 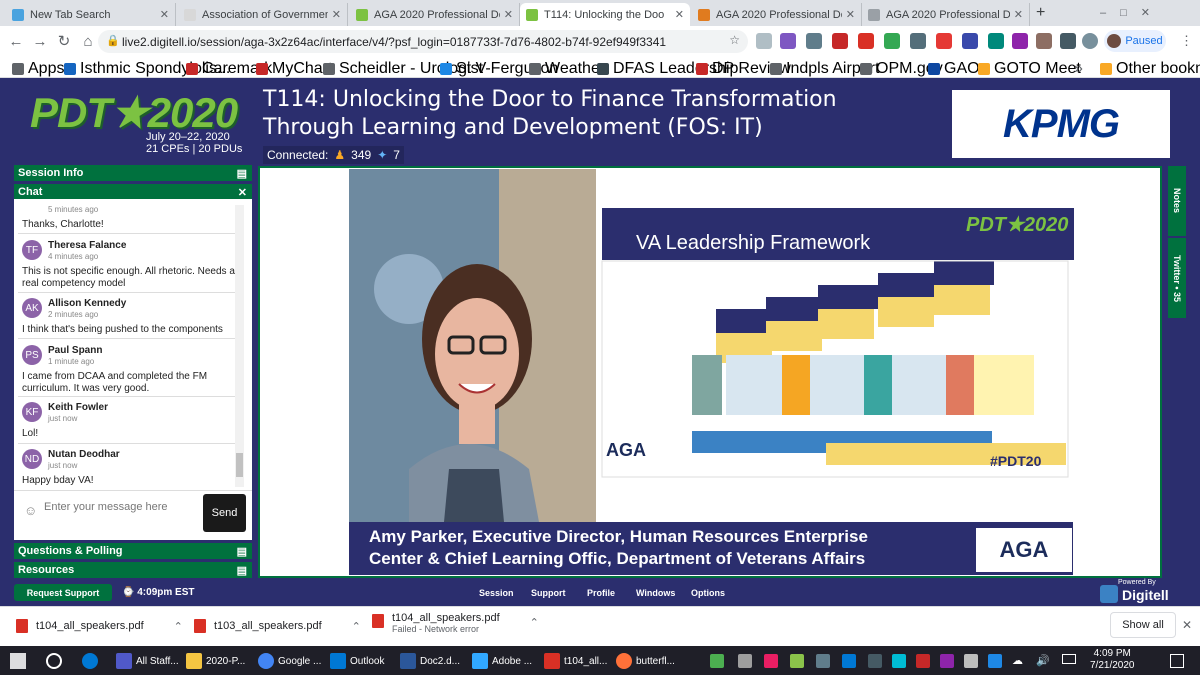 I want to click on show-all-downloads-button: Show all, so click(x=1143, y=625).